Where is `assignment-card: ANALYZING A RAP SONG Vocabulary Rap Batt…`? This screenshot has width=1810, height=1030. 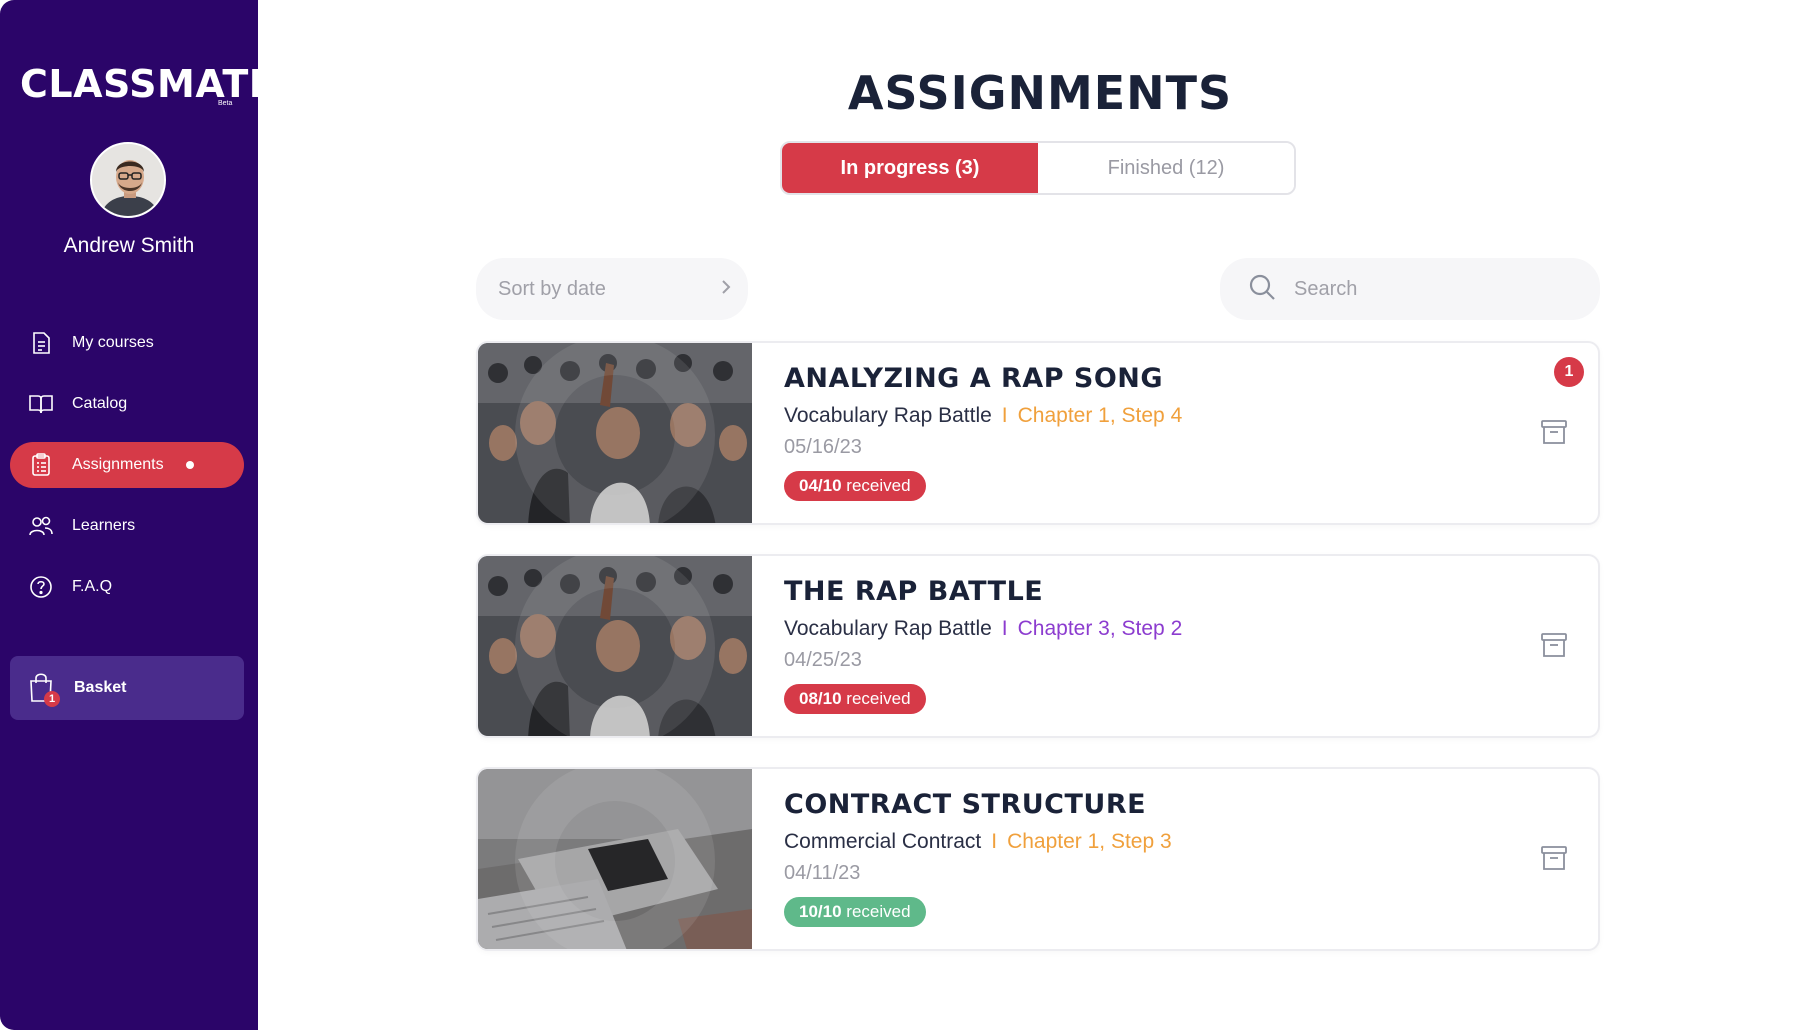
assignment-card: ANALYZING A RAP SONG Vocabulary Rap Batt… is located at coordinates (1038, 433).